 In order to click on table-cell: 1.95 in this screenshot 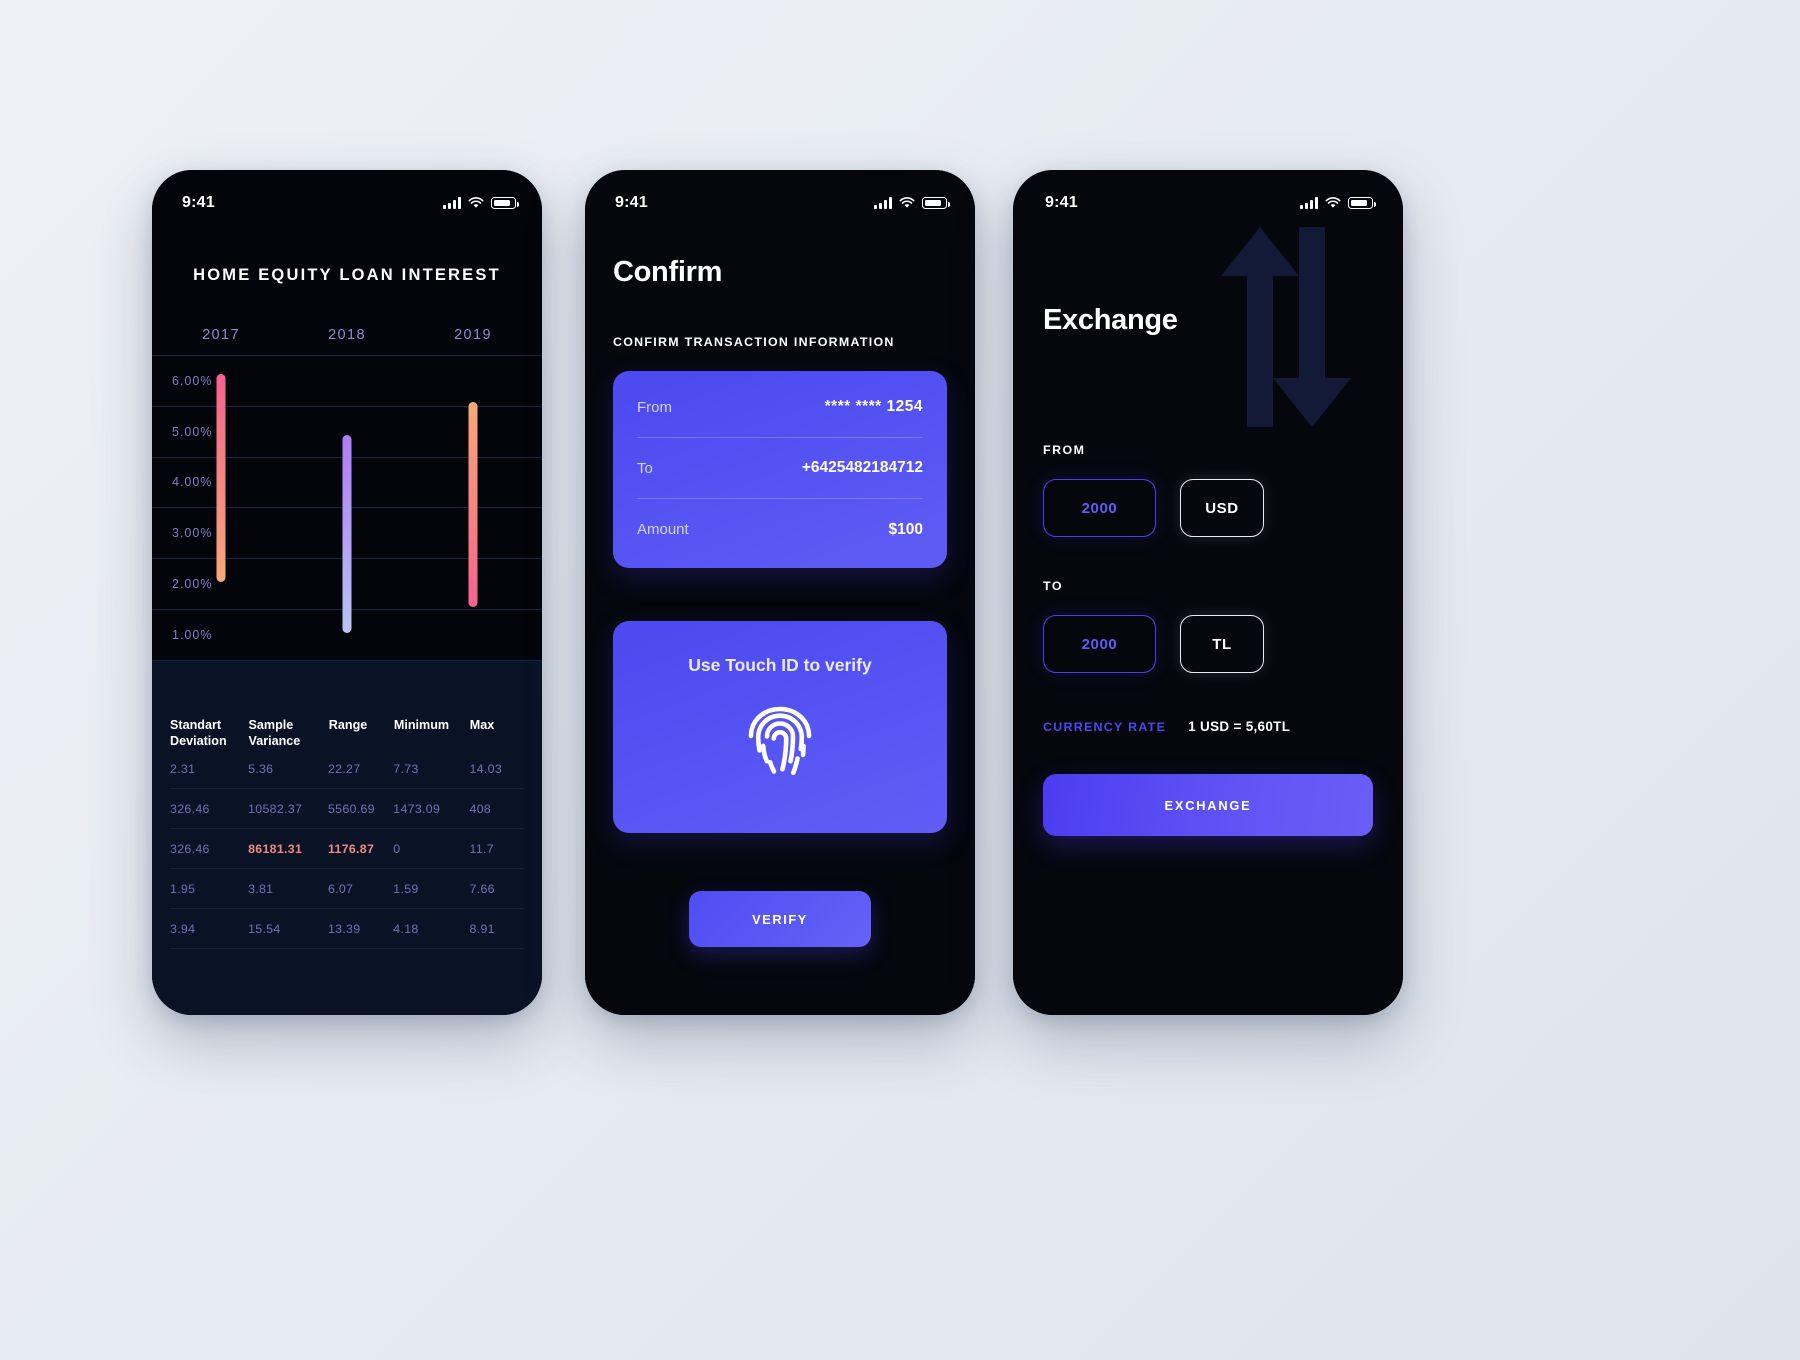, I will do `click(183, 888)`.